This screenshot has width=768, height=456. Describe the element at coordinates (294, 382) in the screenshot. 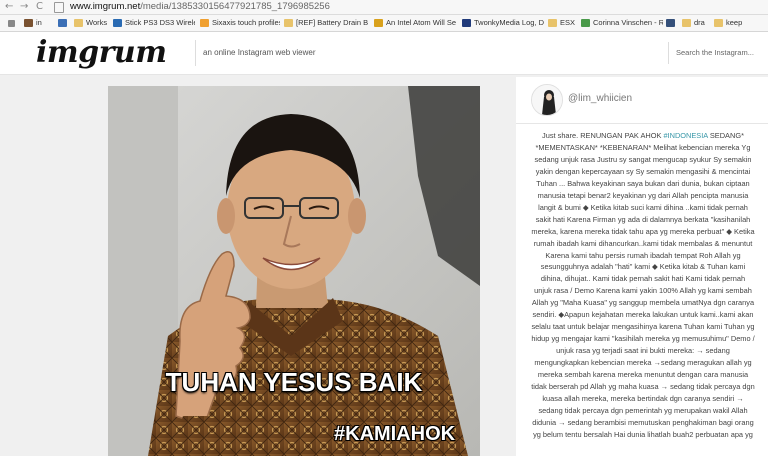

I see `image-caption-main: TUHAN YESUS BAIK` at that location.